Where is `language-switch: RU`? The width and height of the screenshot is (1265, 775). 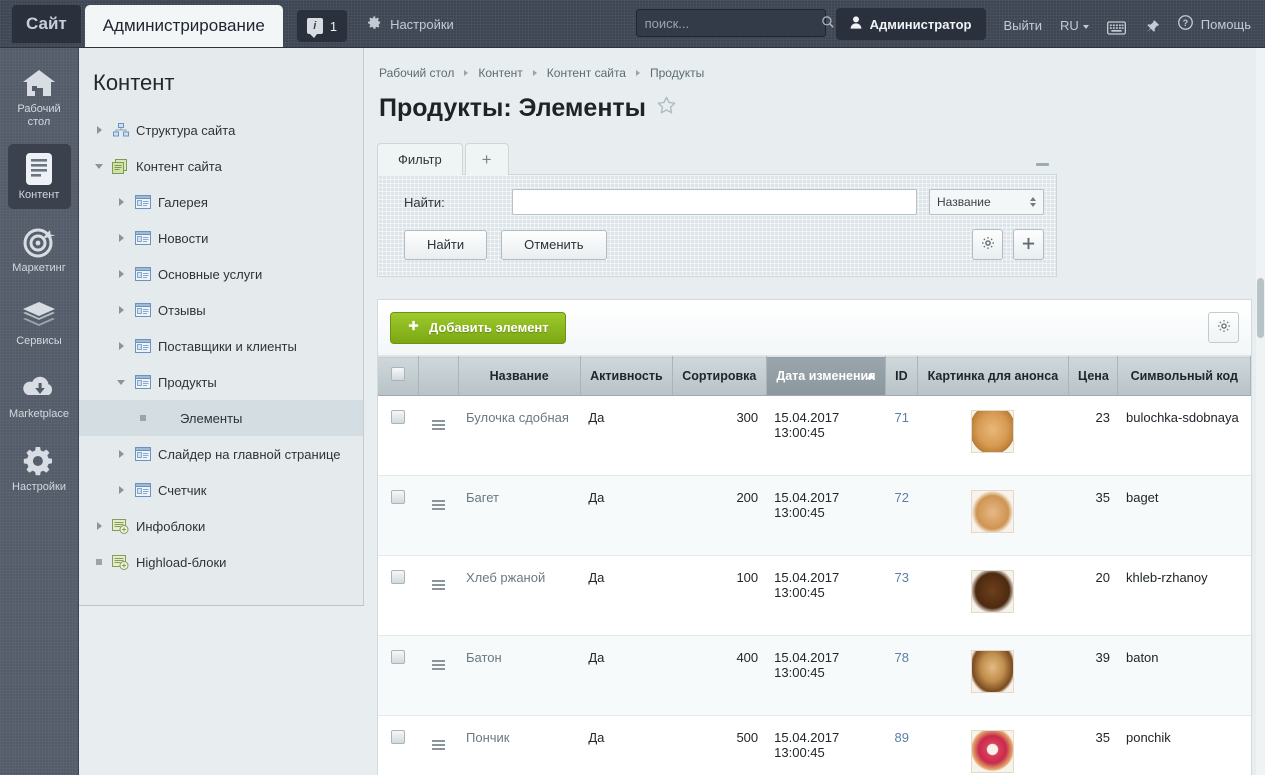 language-switch: RU is located at coordinates (1074, 25).